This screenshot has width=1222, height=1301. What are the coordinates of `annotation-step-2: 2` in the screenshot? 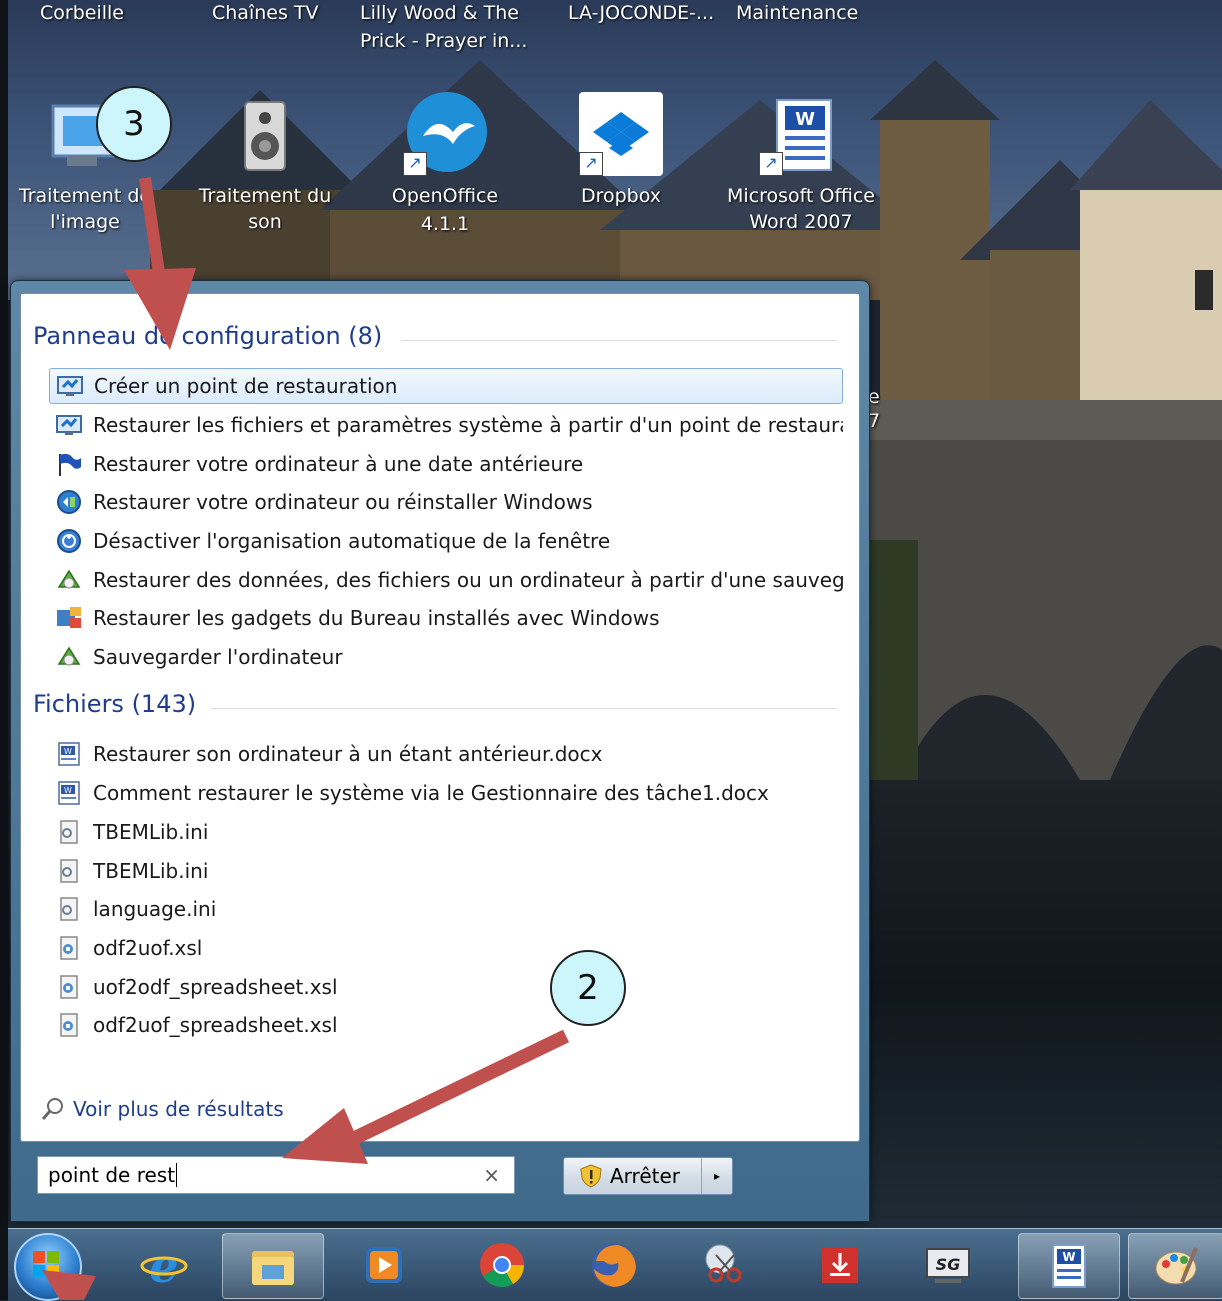 It's located at (588, 988).